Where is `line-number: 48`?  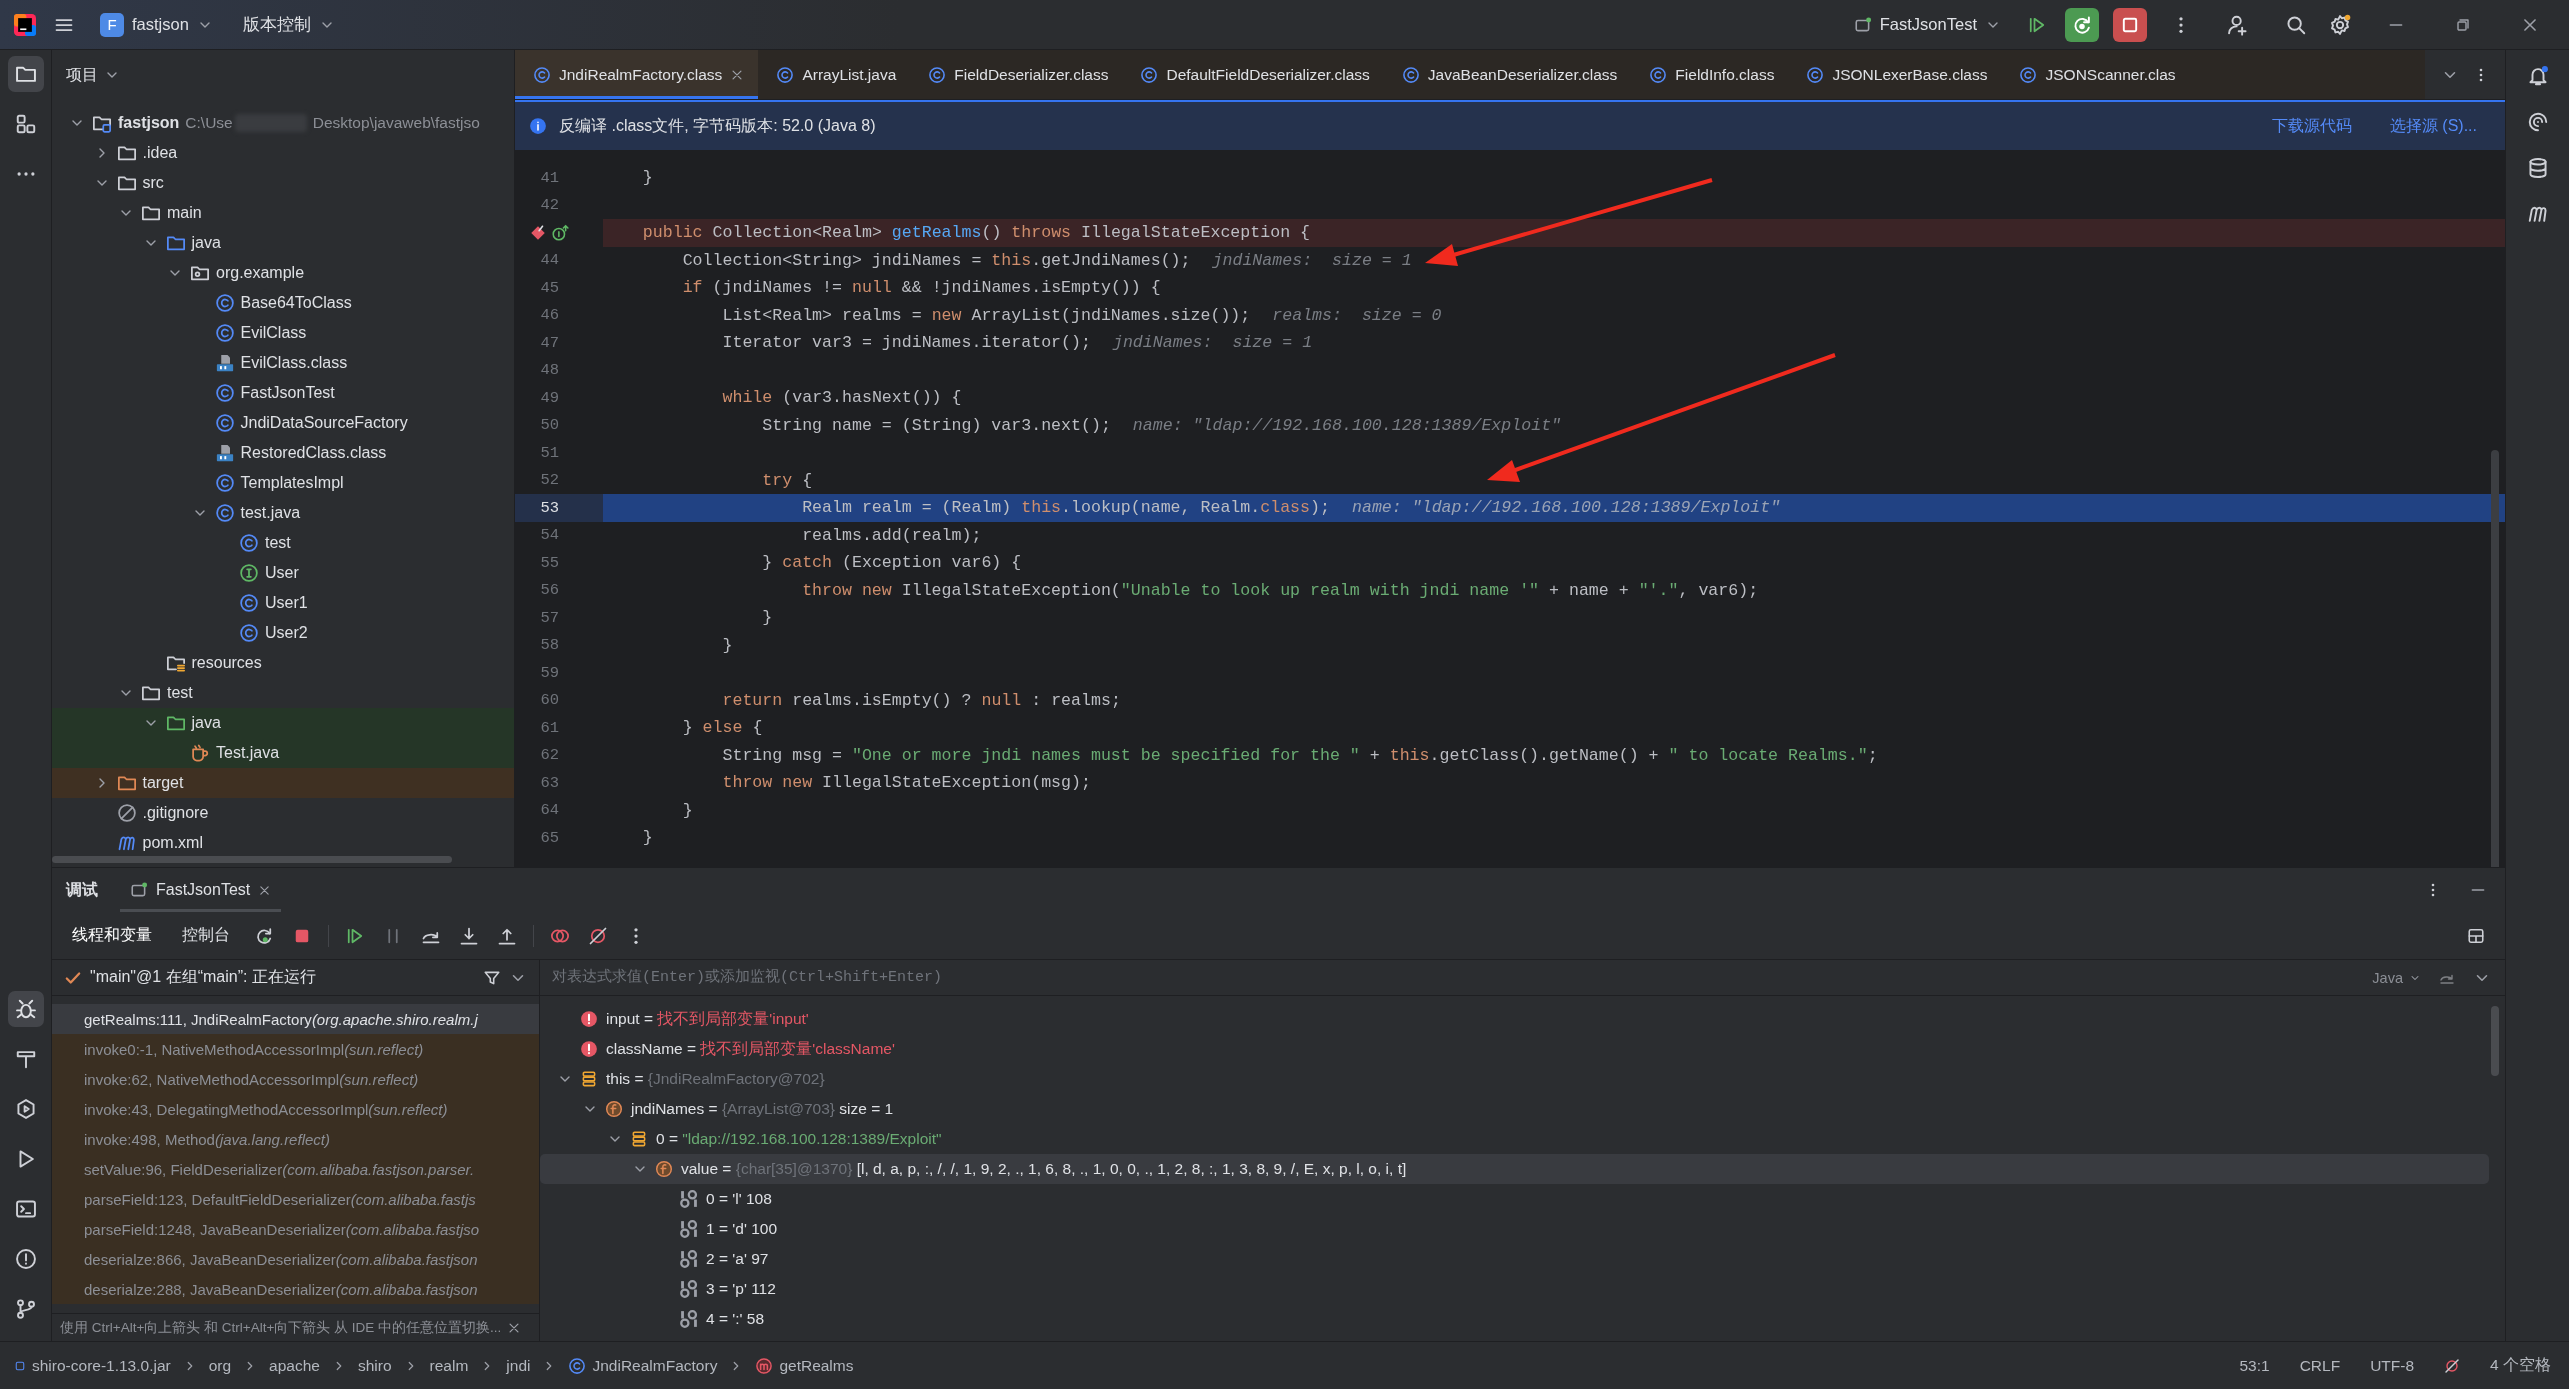
line-number: 48 is located at coordinates (549, 370).